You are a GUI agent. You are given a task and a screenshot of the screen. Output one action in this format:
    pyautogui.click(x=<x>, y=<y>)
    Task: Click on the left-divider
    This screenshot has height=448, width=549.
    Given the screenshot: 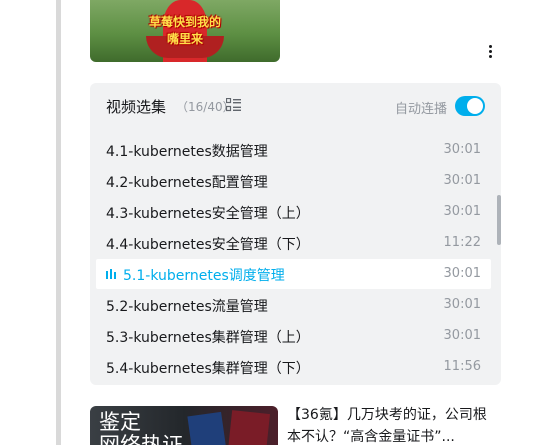 What is the action you would take?
    pyautogui.click(x=58, y=222)
    